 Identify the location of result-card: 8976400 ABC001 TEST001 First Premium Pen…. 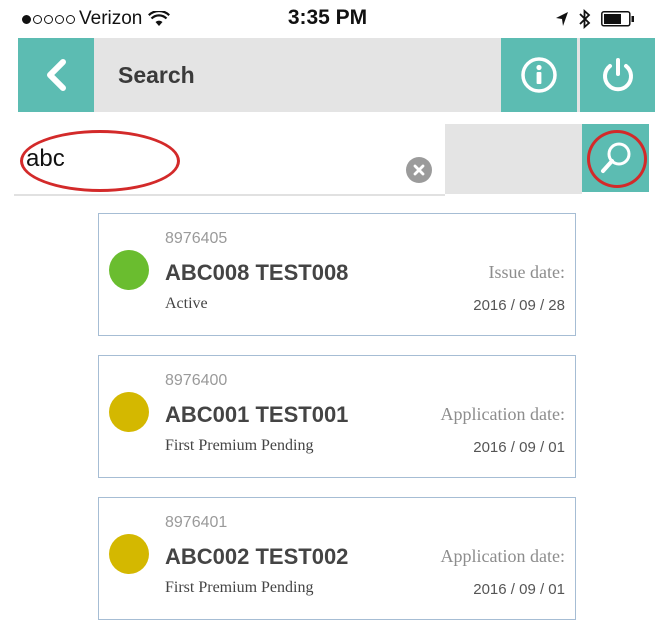
(337, 416).